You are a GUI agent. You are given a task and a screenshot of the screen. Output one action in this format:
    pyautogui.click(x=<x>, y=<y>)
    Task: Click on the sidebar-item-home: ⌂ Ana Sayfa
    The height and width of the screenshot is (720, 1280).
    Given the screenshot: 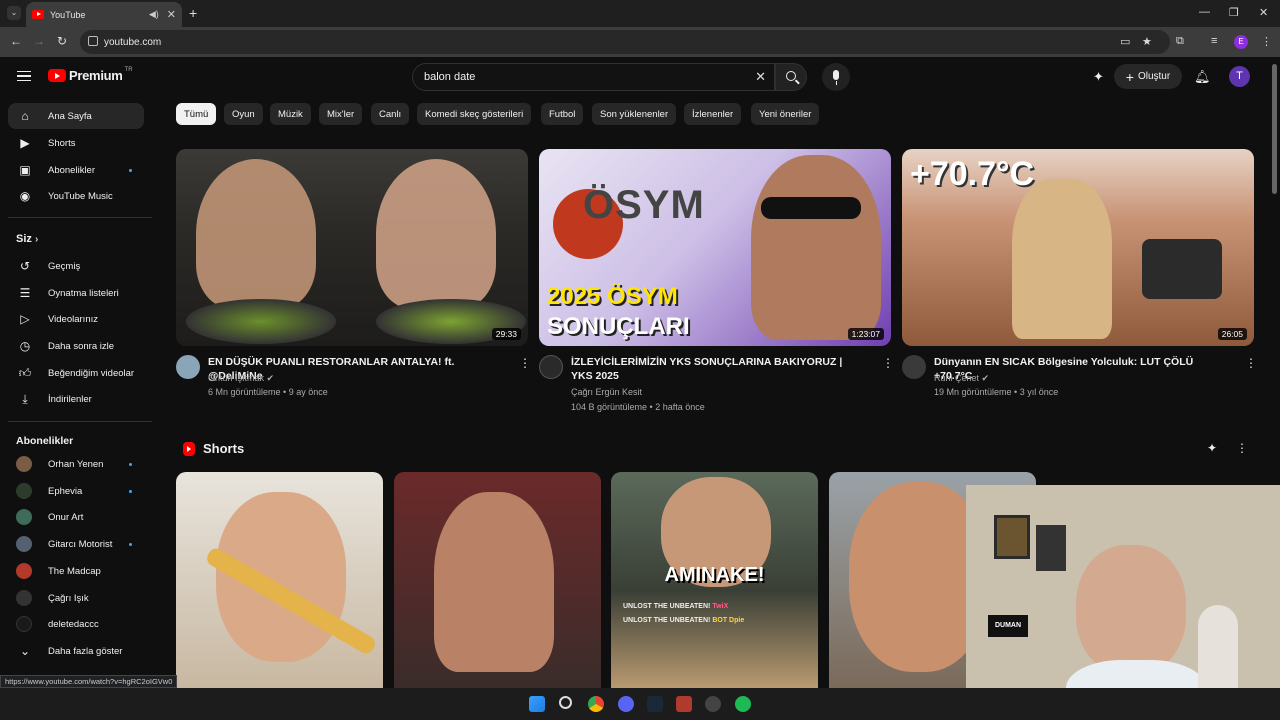 What is the action you would take?
    pyautogui.click(x=76, y=116)
    